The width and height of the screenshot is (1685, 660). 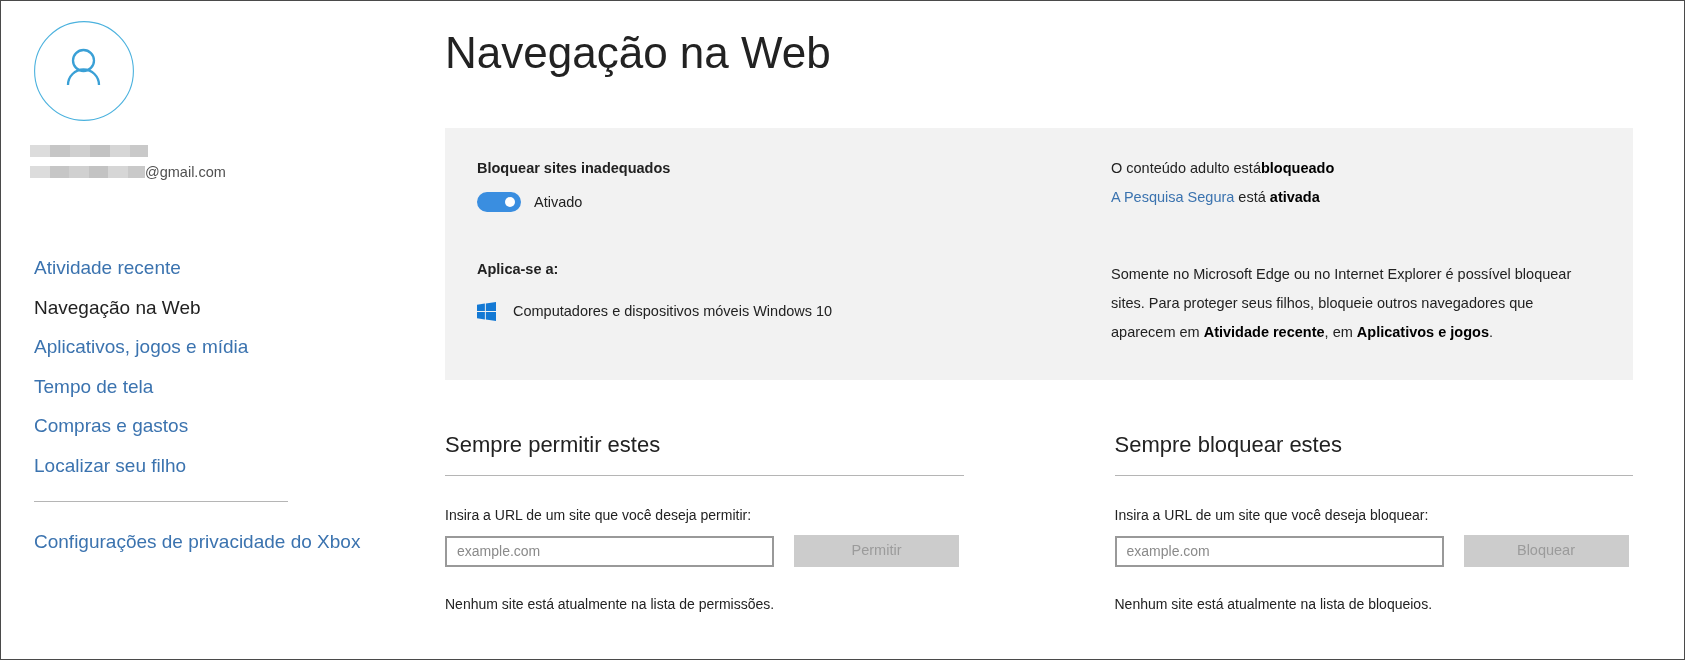 I want to click on sidebar-link: Compras e gastos, so click(x=111, y=426).